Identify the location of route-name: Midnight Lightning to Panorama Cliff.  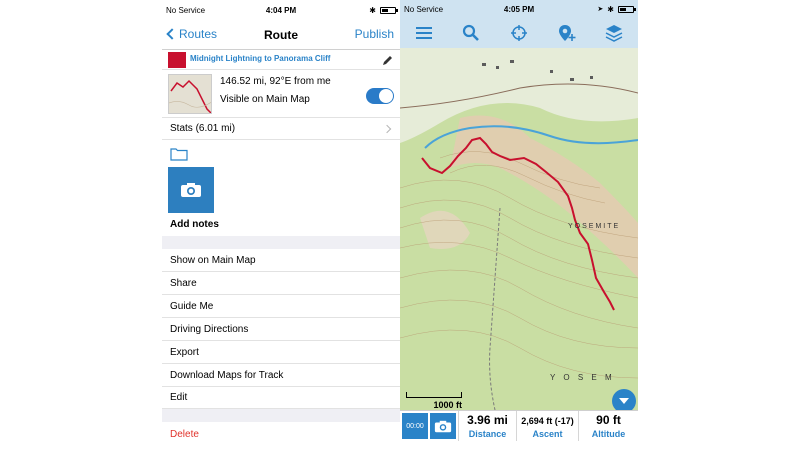
(260, 58).